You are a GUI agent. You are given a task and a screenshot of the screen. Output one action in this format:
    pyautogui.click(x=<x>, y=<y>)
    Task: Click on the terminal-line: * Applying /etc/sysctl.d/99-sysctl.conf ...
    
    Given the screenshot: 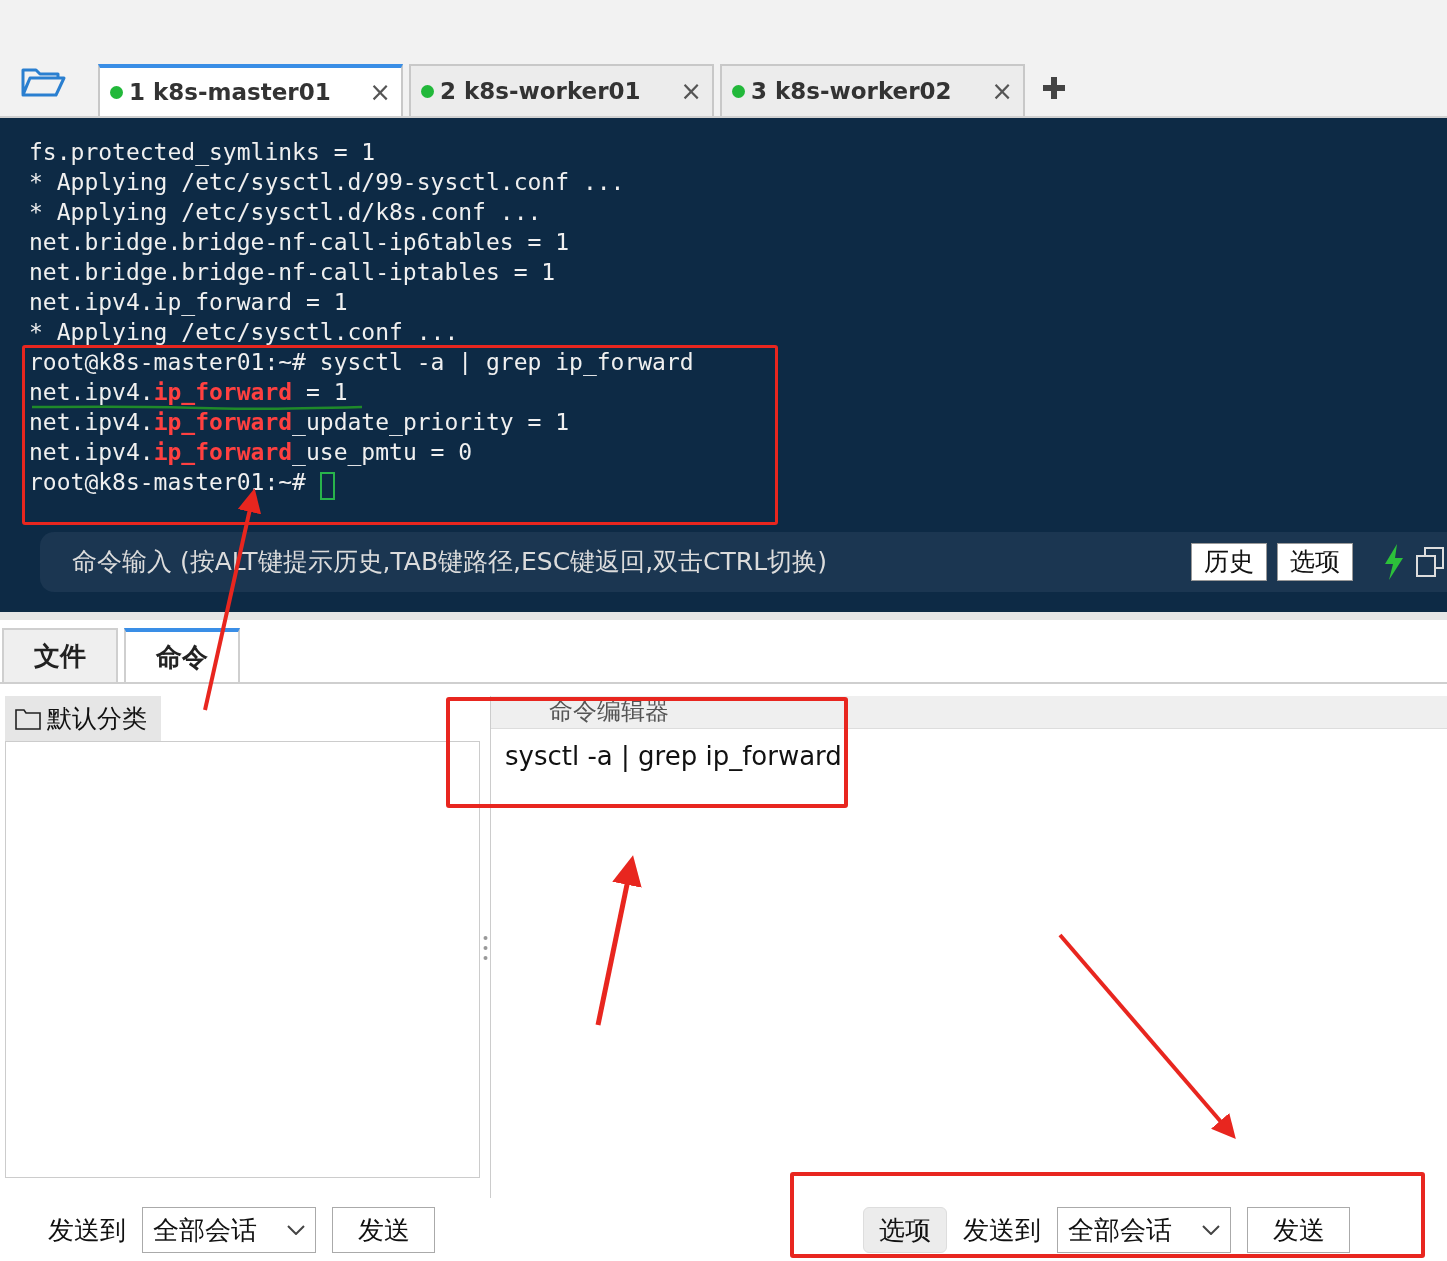 What is the action you would take?
    pyautogui.click(x=327, y=182)
    